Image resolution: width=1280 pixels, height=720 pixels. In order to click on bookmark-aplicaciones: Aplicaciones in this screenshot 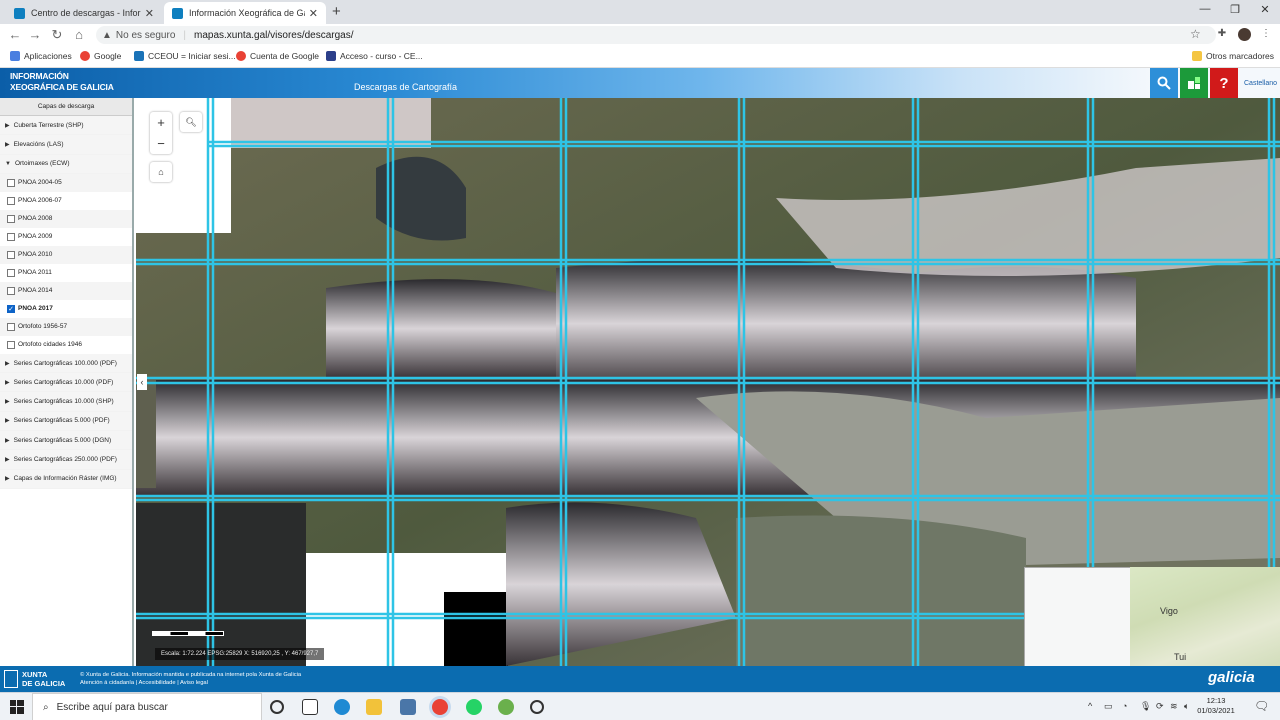, I will do `click(41, 56)`.